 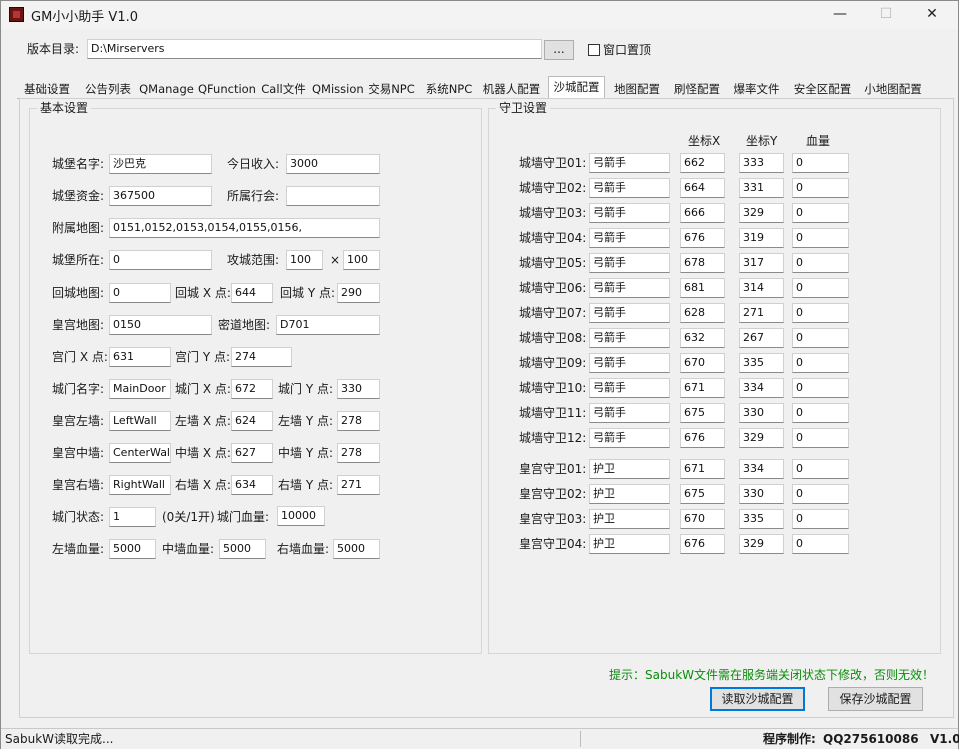 What do you see at coordinates (244, 228) in the screenshot?
I see `maps-input: 0151,0152,0153,0154,0155,0156,` at bounding box center [244, 228].